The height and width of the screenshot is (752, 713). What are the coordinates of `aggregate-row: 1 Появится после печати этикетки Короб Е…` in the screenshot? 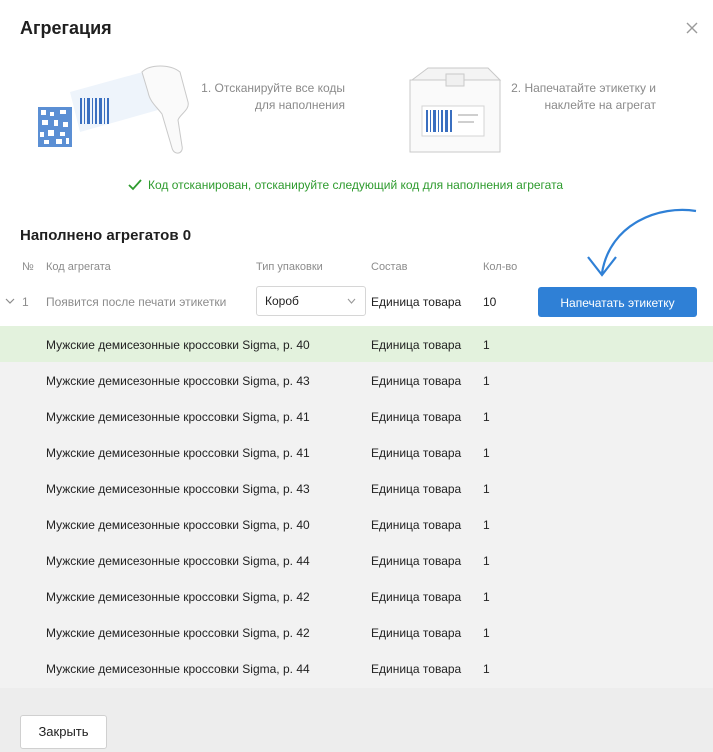 It's located at (356, 303).